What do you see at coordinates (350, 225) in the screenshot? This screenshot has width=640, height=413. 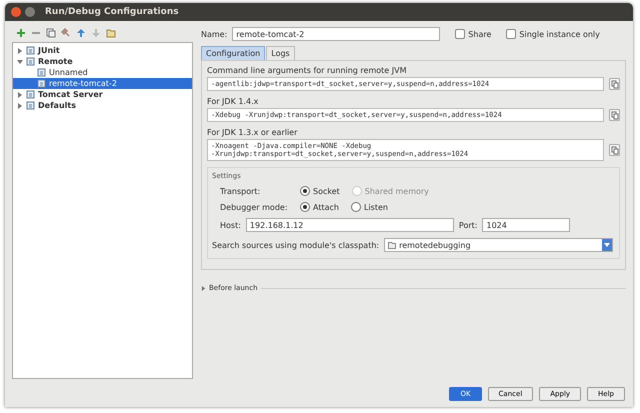 I see `host-field: 192.168.1.12` at bounding box center [350, 225].